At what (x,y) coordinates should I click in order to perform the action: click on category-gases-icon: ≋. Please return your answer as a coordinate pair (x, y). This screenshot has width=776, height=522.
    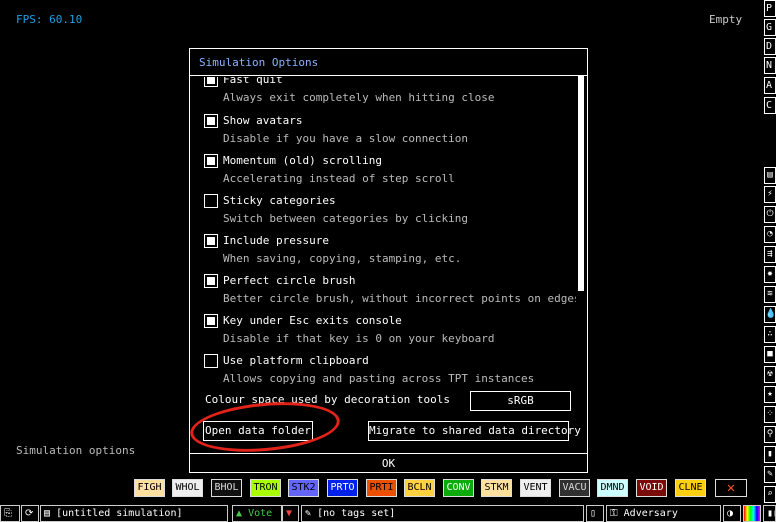
    Looking at the image, I should click on (770, 294).